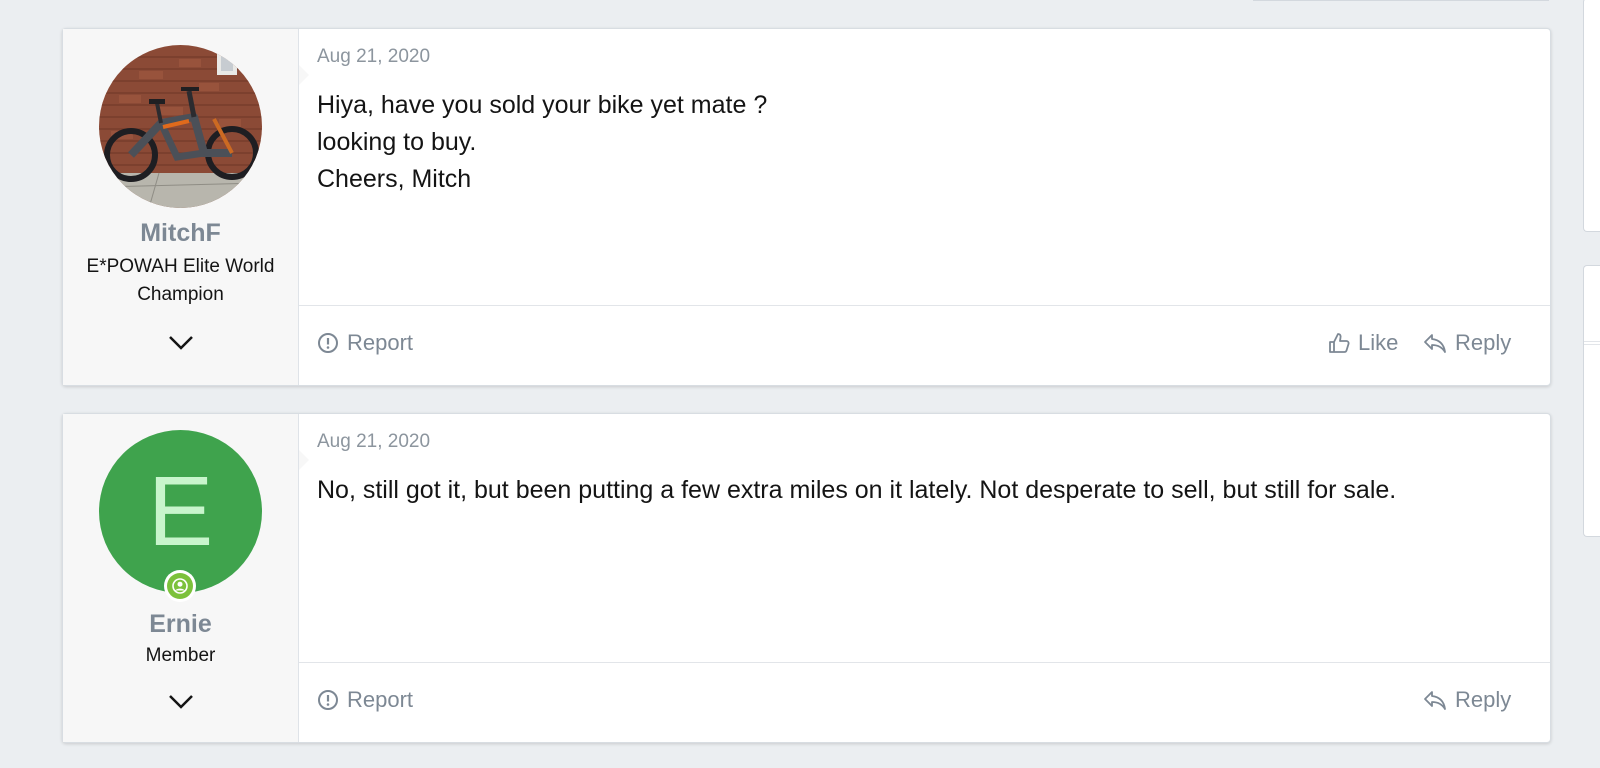  I want to click on username: MitchF, so click(180, 233).